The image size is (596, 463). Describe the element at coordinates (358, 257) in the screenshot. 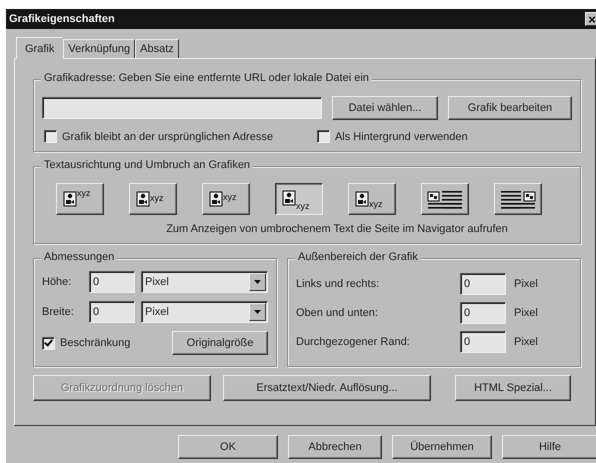

I see `group-legend: Außenbereich der Grafik` at that location.